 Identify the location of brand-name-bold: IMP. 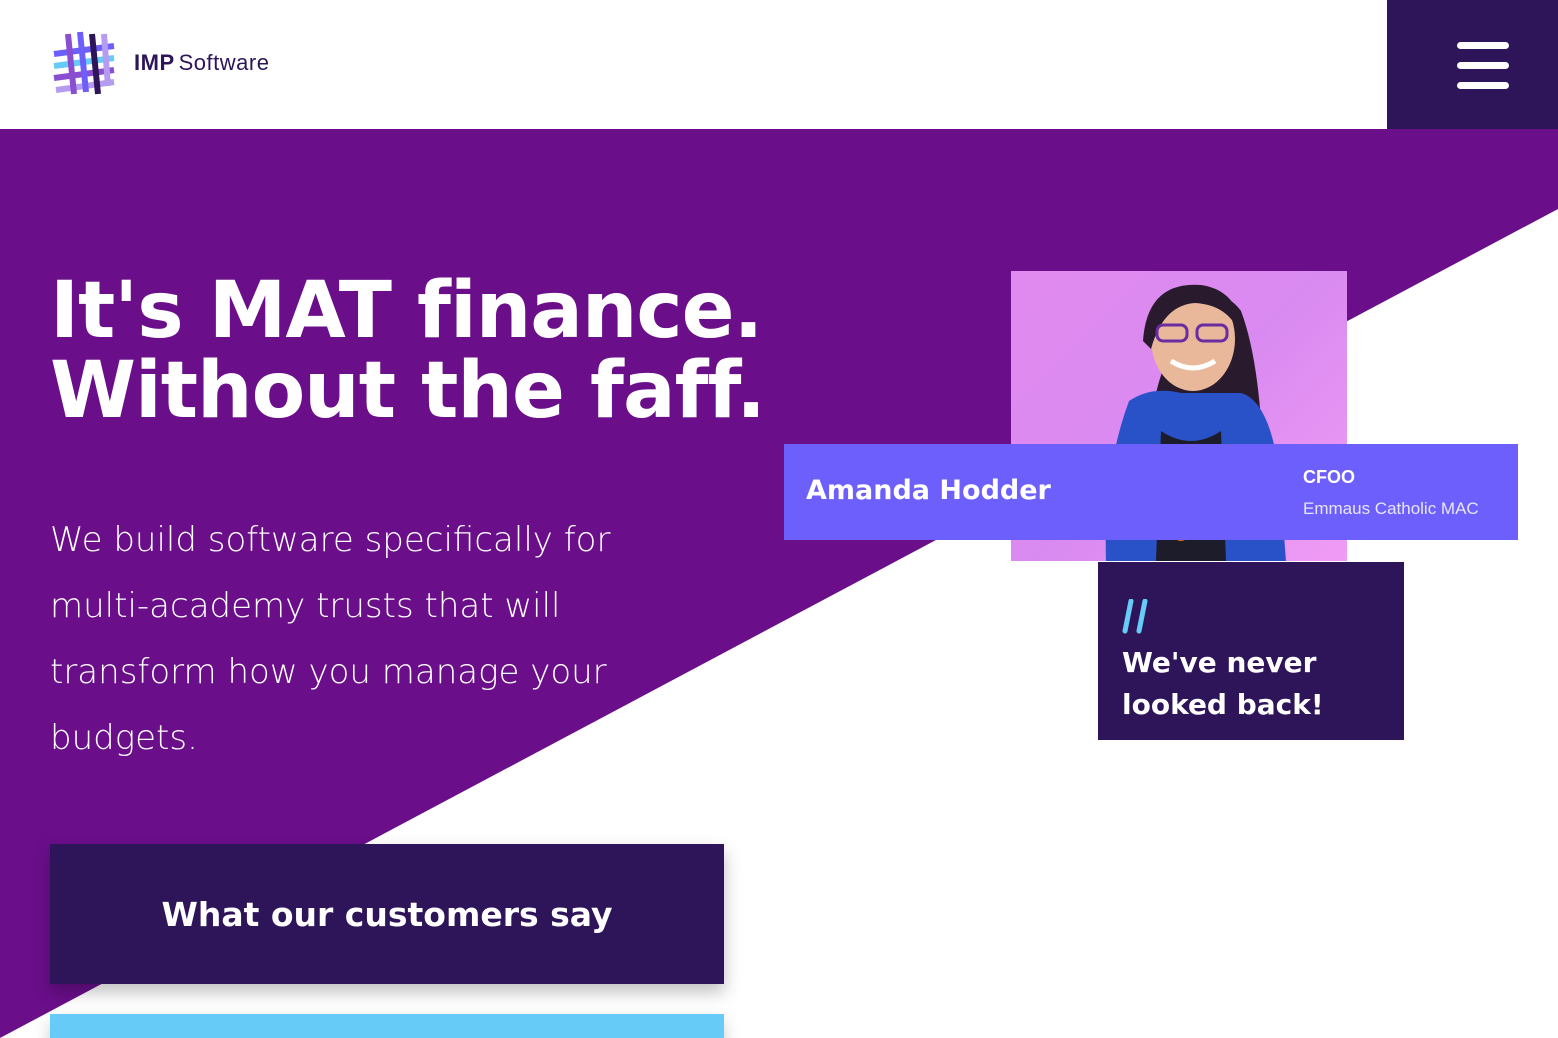
(154, 62).